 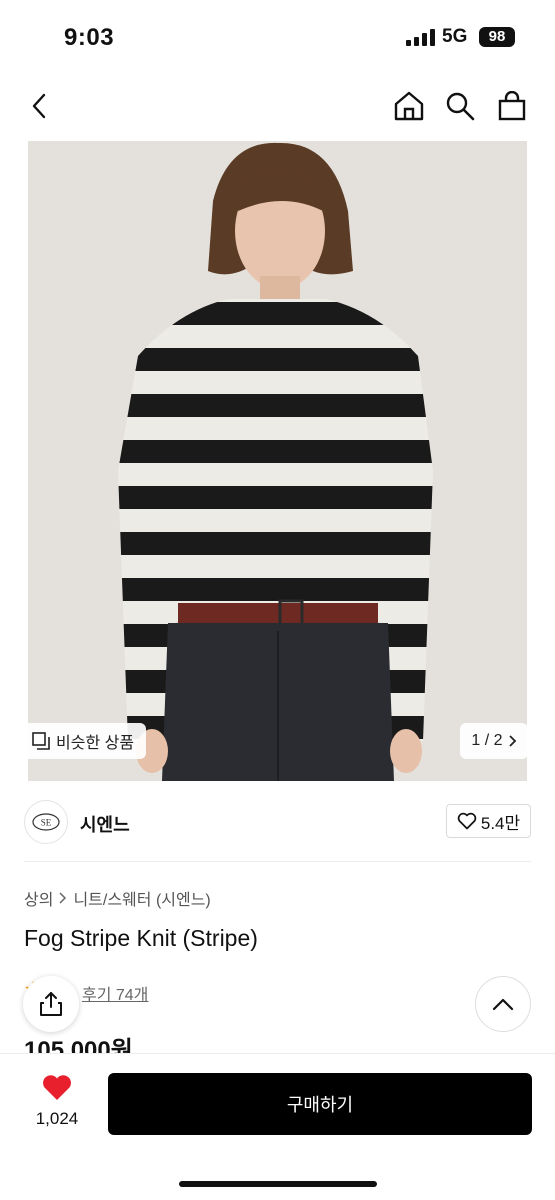 I want to click on bottom-purchase-bar: 1,024 구매하기, so click(x=277, y=1126).